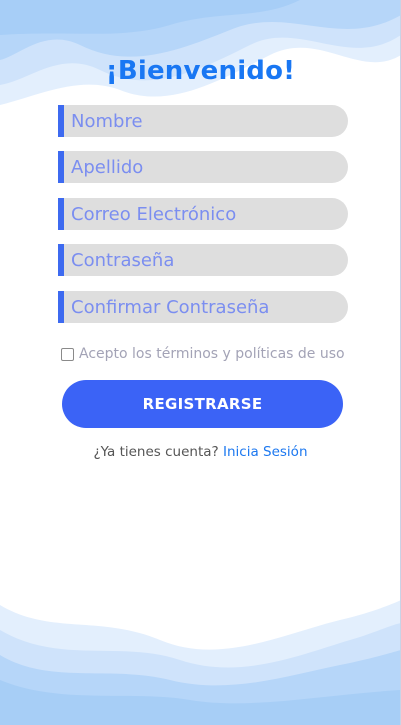 Image resolution: width=401 pixels, height=725 pixels. Describe the element at coordinates (200, 71) in the screenshot. I see `page-title: ¡Bienvenido!` at that location.